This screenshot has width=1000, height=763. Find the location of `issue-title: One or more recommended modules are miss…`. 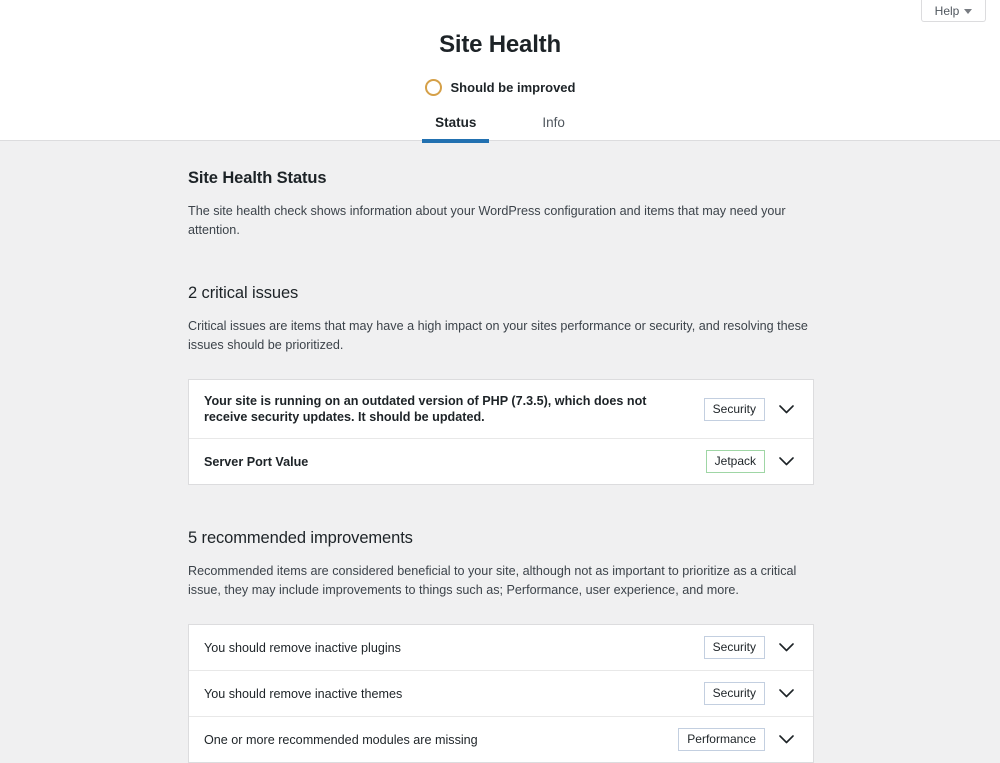

issue-title: One or more recommended modules are miss… is located at coordinates (341, 739).